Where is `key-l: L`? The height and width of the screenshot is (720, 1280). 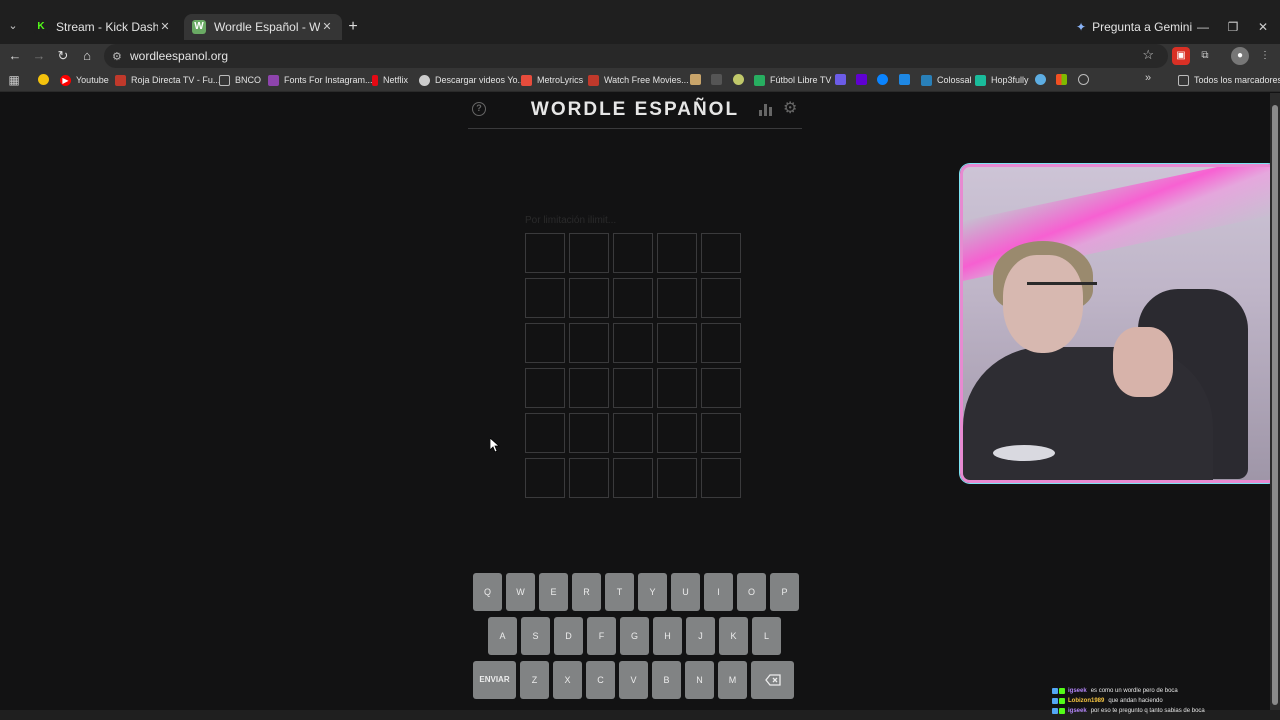 key-l: L is located at coordinates (766, 636).